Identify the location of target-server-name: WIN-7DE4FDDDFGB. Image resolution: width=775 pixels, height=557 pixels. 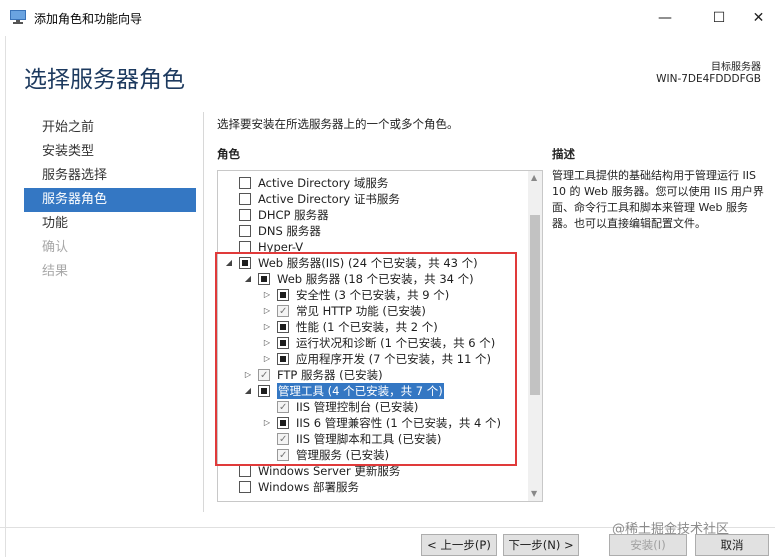
(708, 79).